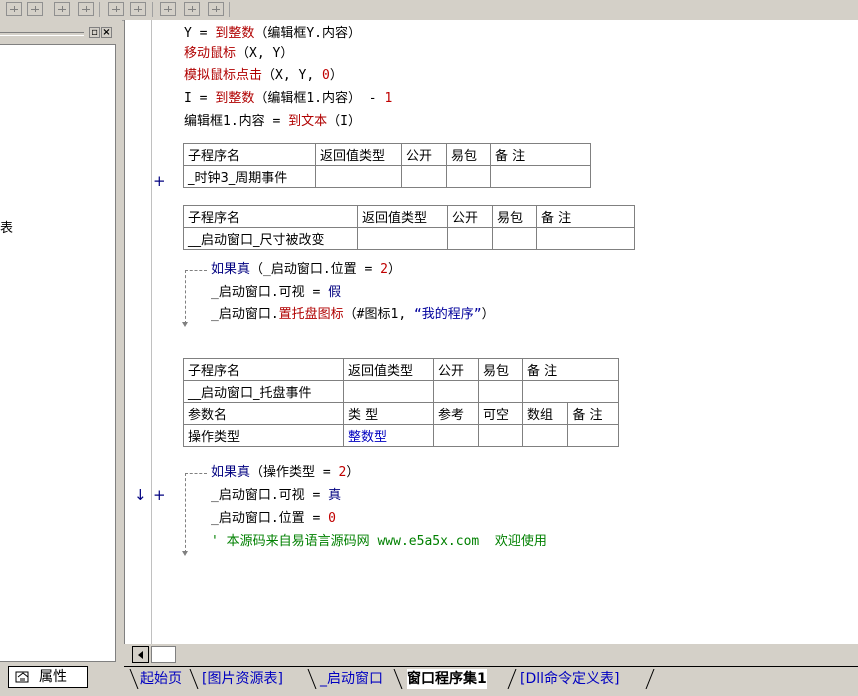  I want to click on property-tab: 属性, so click(48, 677).